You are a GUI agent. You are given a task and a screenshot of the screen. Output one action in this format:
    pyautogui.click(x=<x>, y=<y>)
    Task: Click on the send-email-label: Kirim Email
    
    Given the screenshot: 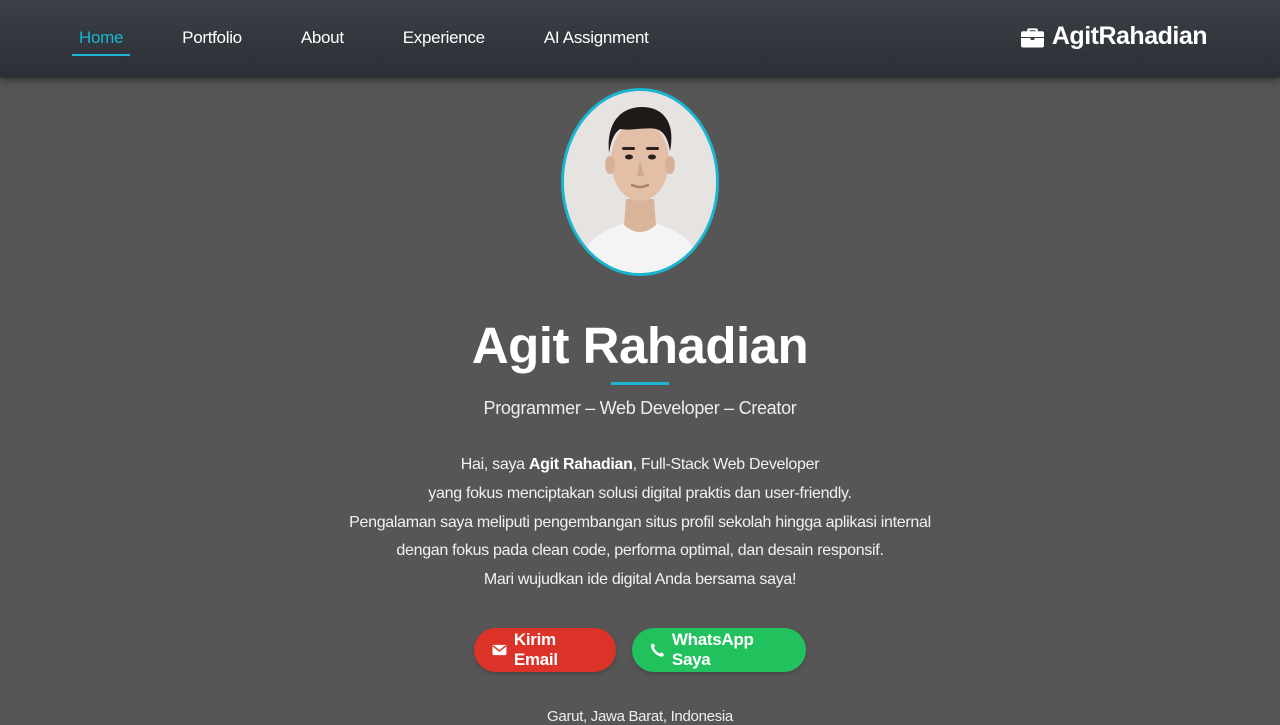 What is the action you would take?
    pyautogui.click(x=535, y=649)
    